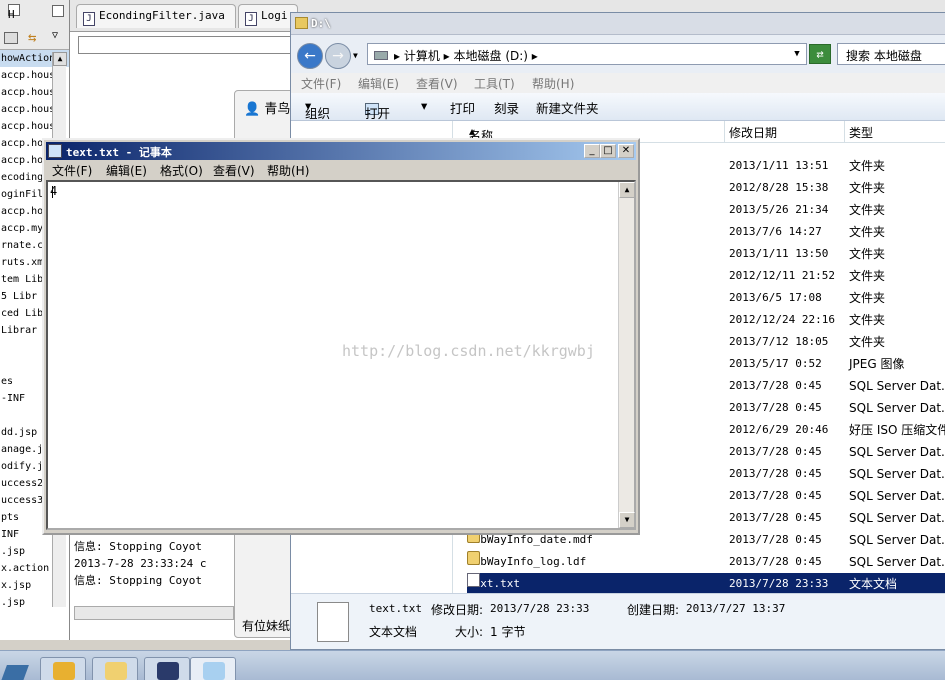 This screenshot has height=680, width=945. Describe the element at coordinates (251, 19) in the screenshot. I see `java-file-icon: J` at that location.